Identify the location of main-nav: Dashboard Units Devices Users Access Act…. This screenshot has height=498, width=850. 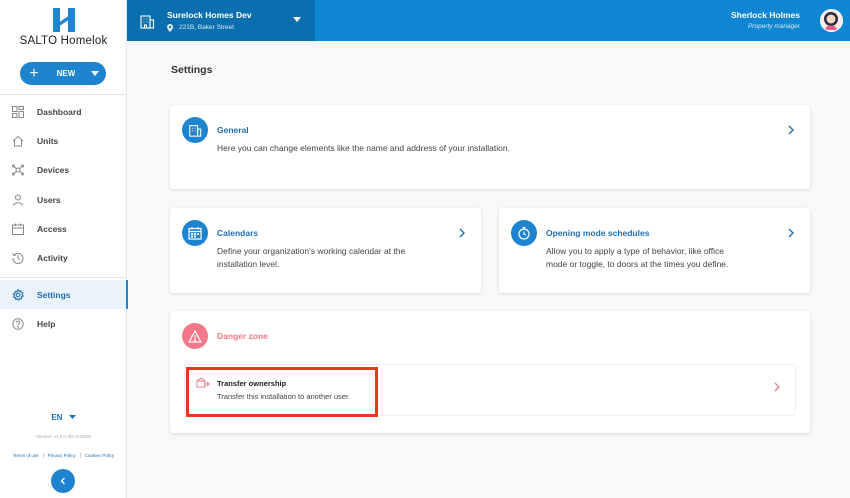
(63, 185).